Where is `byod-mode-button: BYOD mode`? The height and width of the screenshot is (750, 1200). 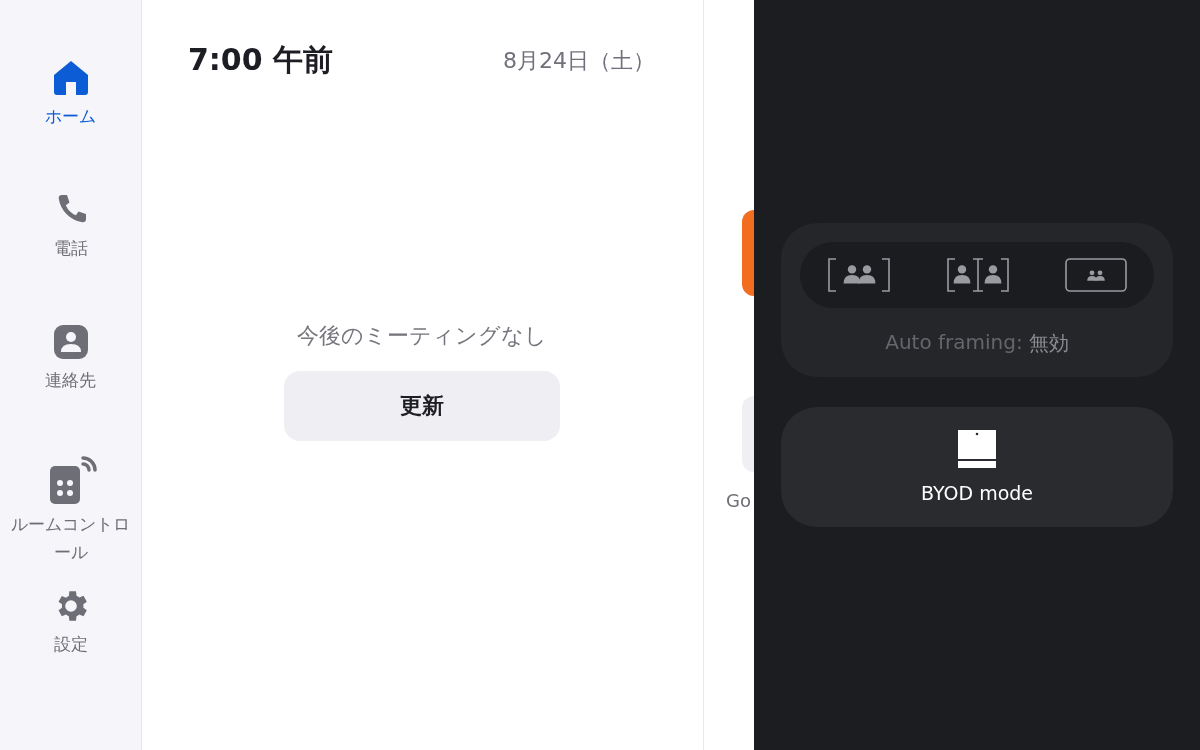 byod-mode-button: BYOD mode is located at coordinates (977, 467).